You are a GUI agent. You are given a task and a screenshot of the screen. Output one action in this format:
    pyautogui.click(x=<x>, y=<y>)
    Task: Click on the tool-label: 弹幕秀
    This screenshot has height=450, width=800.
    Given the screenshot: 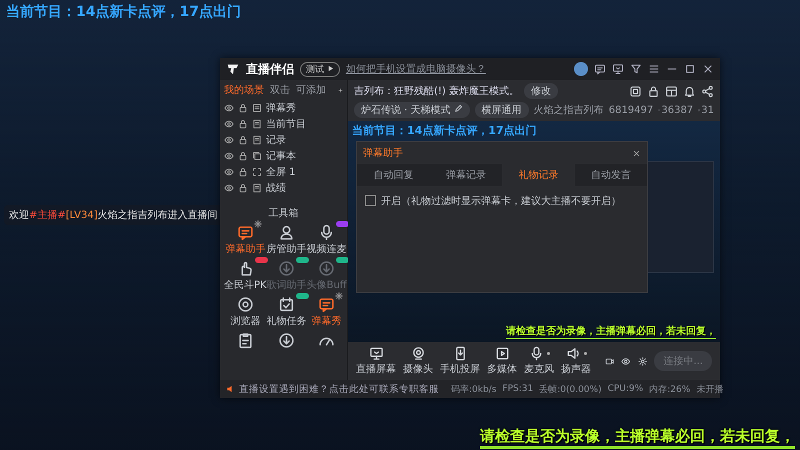 What is the action you would take?
    pyautogui.click(x=327, y=321)
    